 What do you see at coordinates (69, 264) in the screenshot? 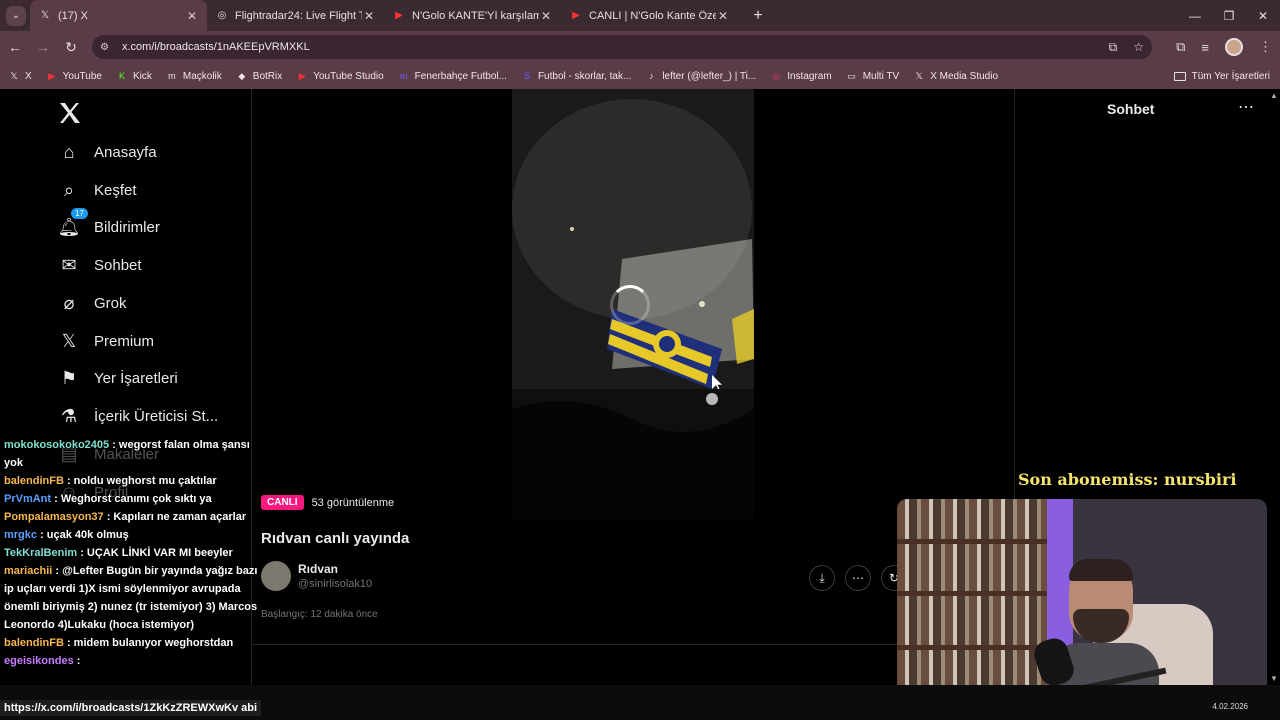
I see `mail-icon: ✉` at bounding box center [69, 264].